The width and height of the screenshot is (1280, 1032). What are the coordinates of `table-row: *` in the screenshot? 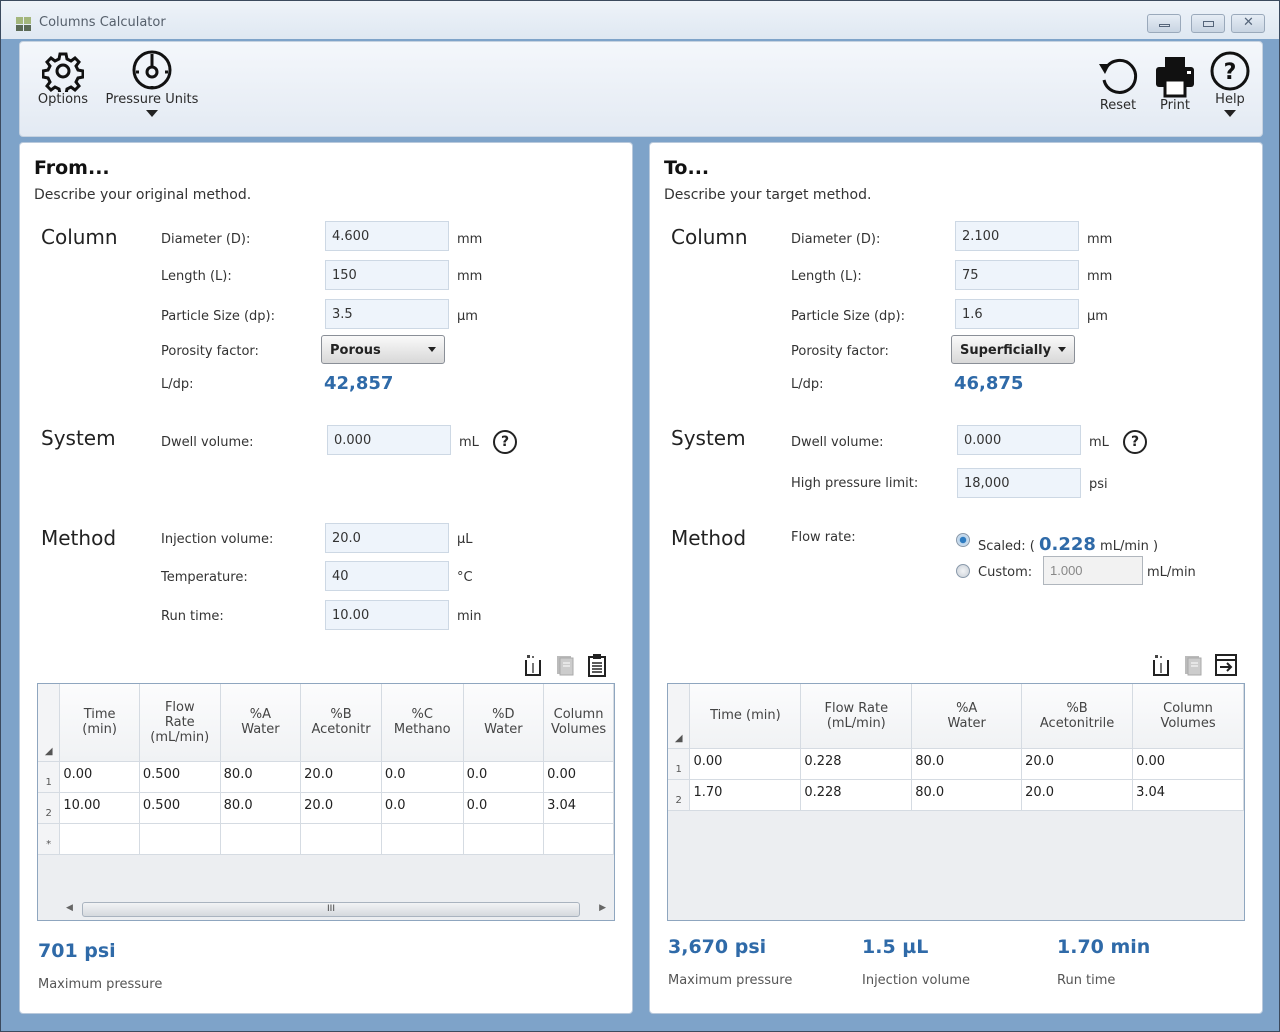 It's located at (326, 839).